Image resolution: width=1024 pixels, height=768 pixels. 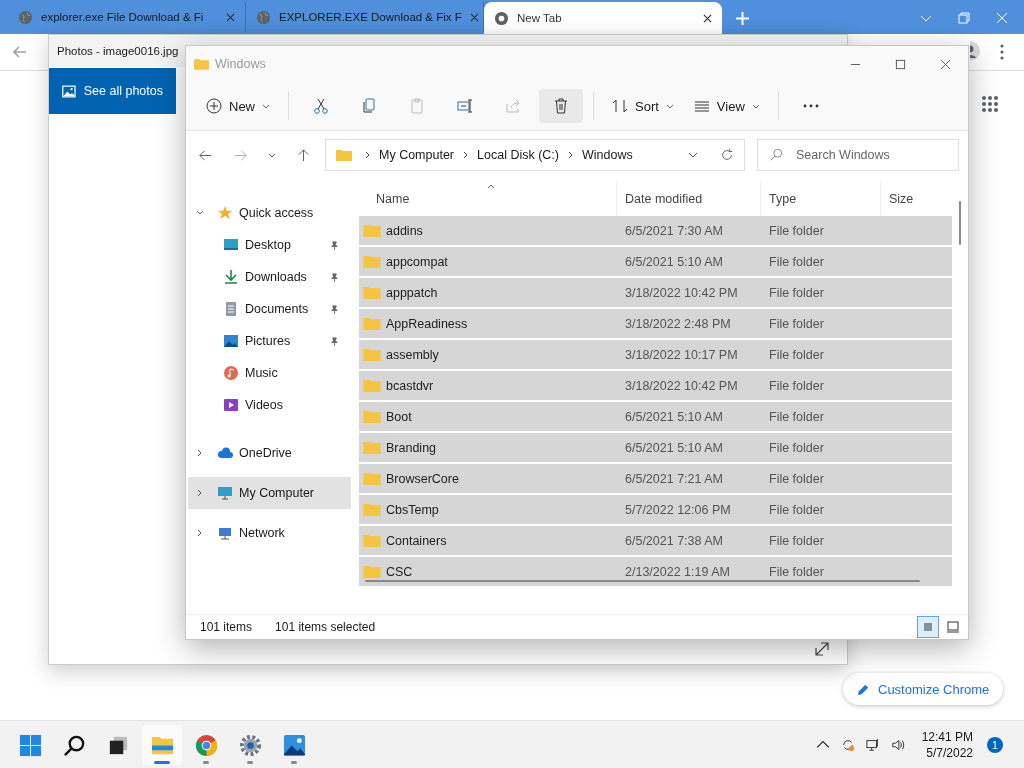 What do you see at coordinates (20, 52) in the screenshot?
I see `back-icon` at bounding box center [20, 52].